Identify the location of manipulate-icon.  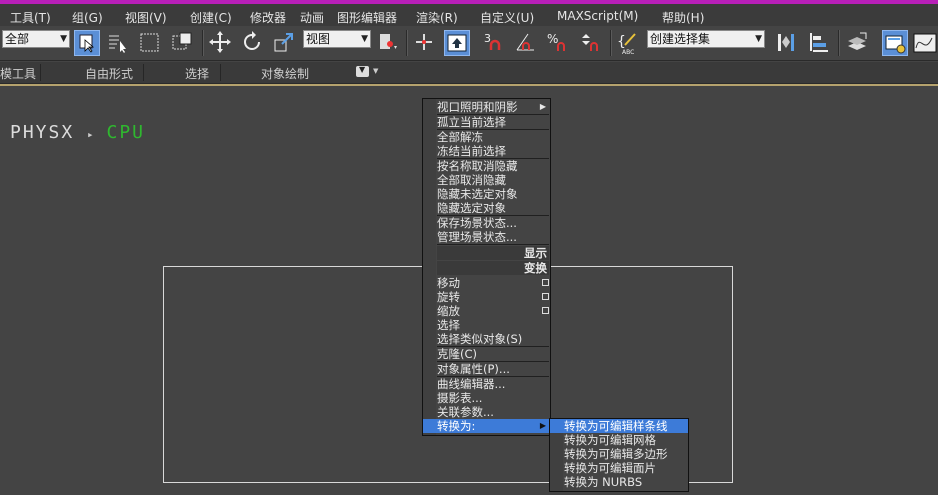
(424, 42).